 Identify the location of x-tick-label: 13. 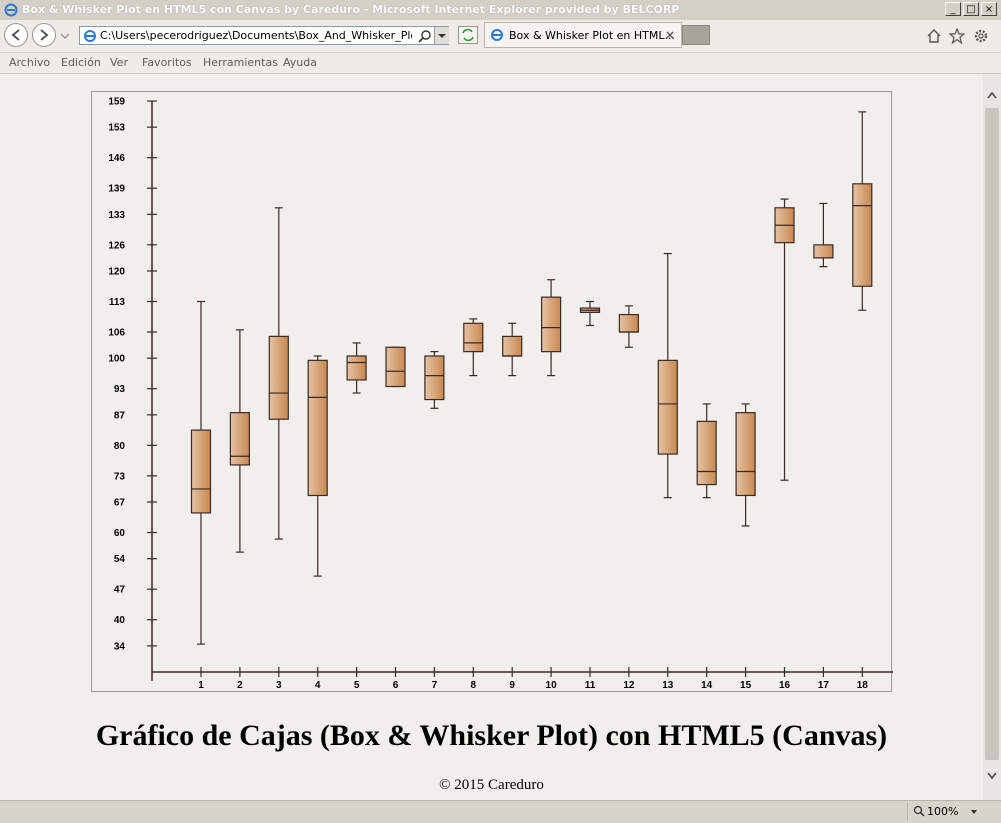
(668, 685).